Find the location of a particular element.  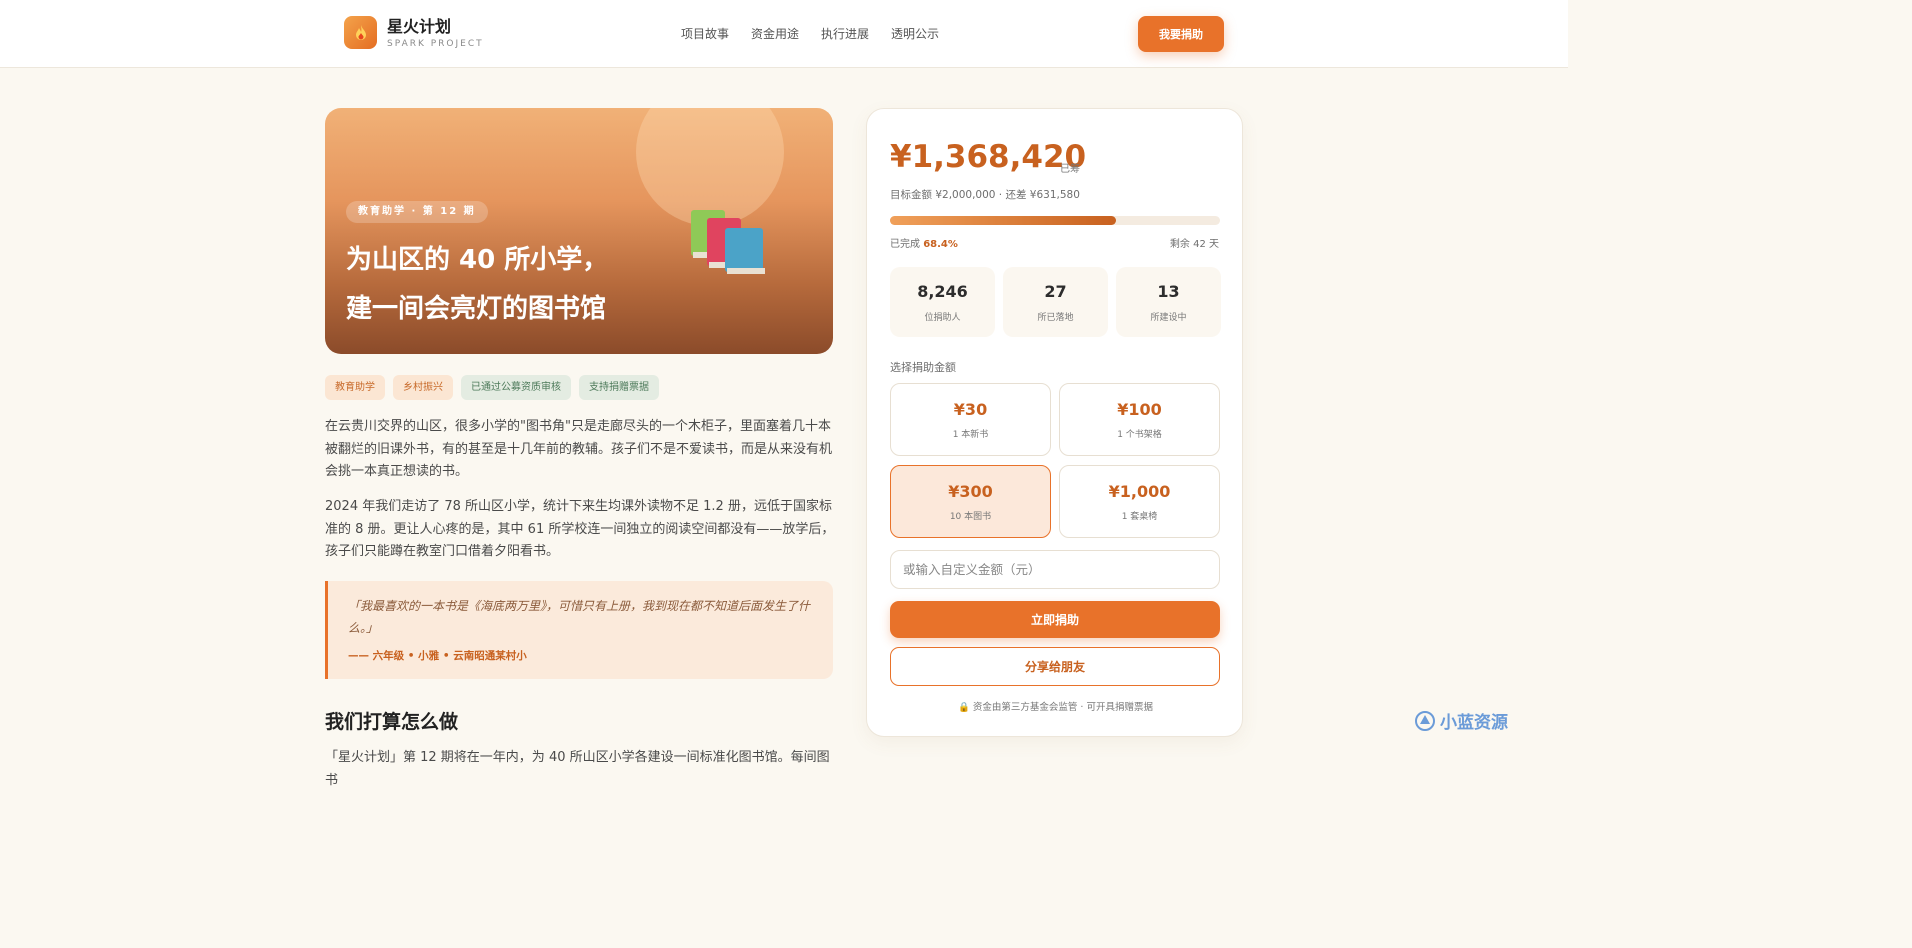

amount-option-300: ¥300 10 本图书 is located at coordinates (970, 501).